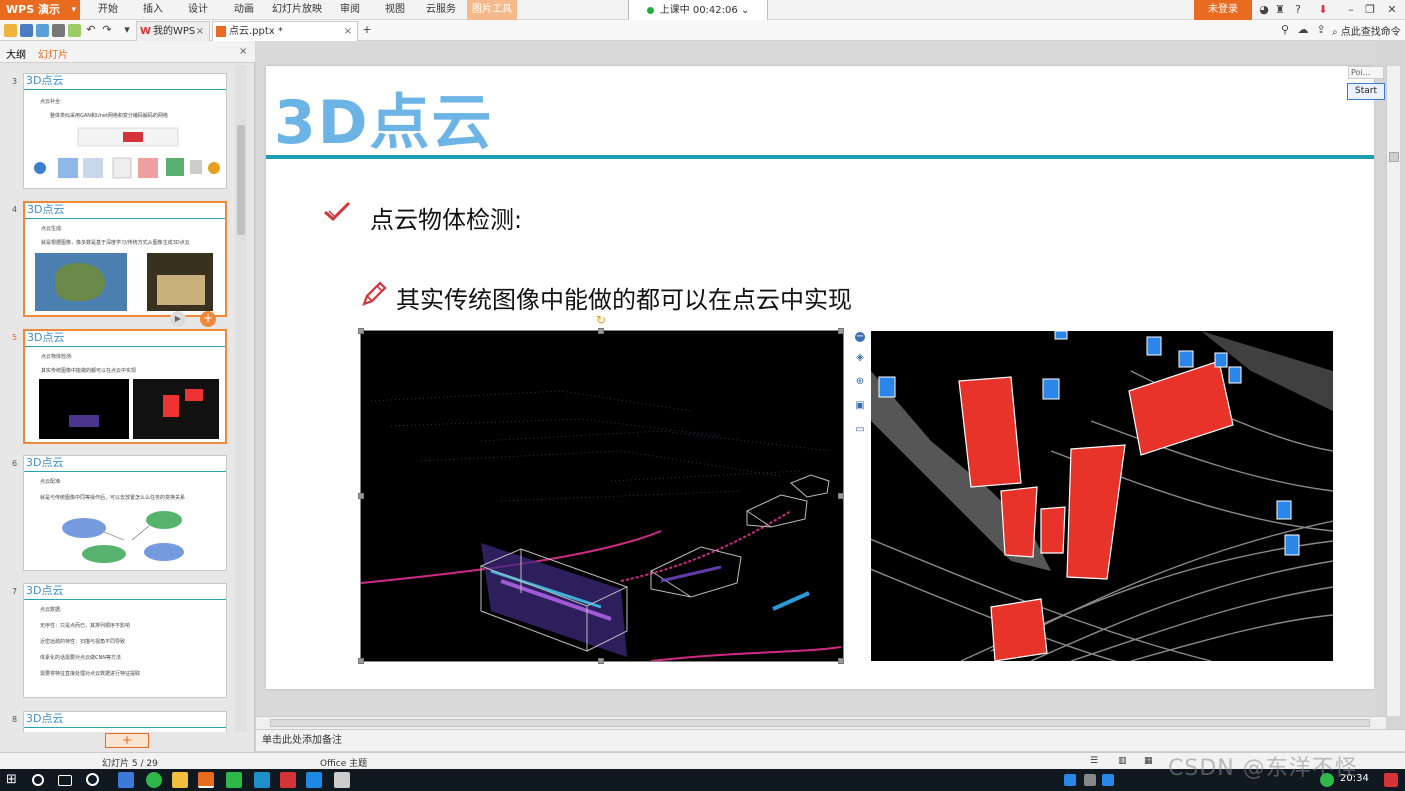  I want to click on wechat-icon, so click(154, 780).